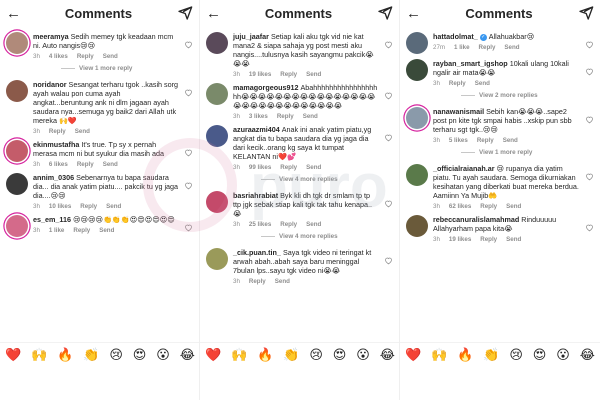  What do you see at coordinates (476, 219) in the screenshot?
I see `comment-username: rebeccanuralislamahmad` at bounding box center [476, 219].